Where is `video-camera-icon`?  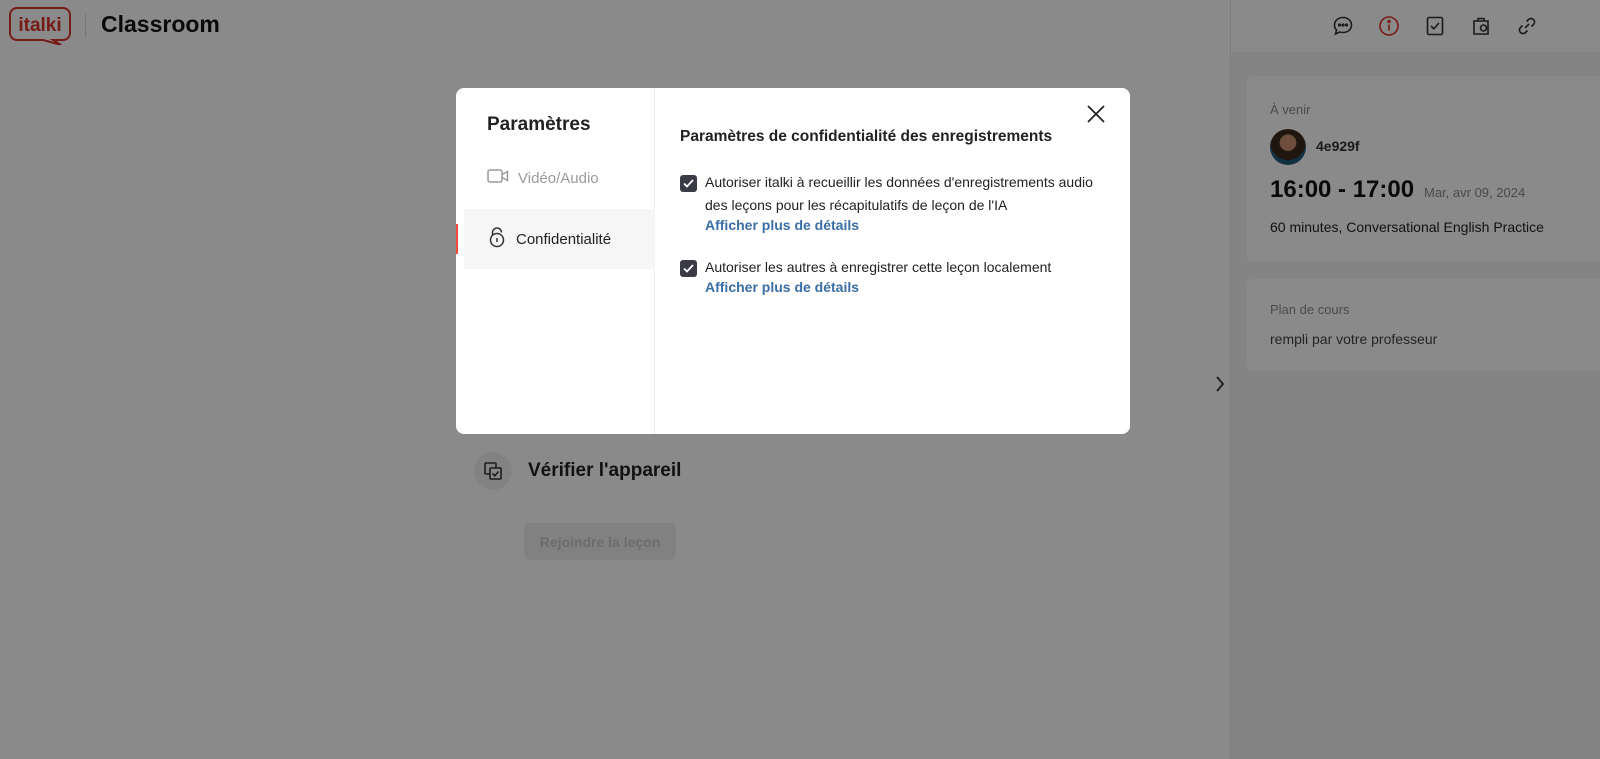
video-camera-icon is located at coordinates (498, 178).